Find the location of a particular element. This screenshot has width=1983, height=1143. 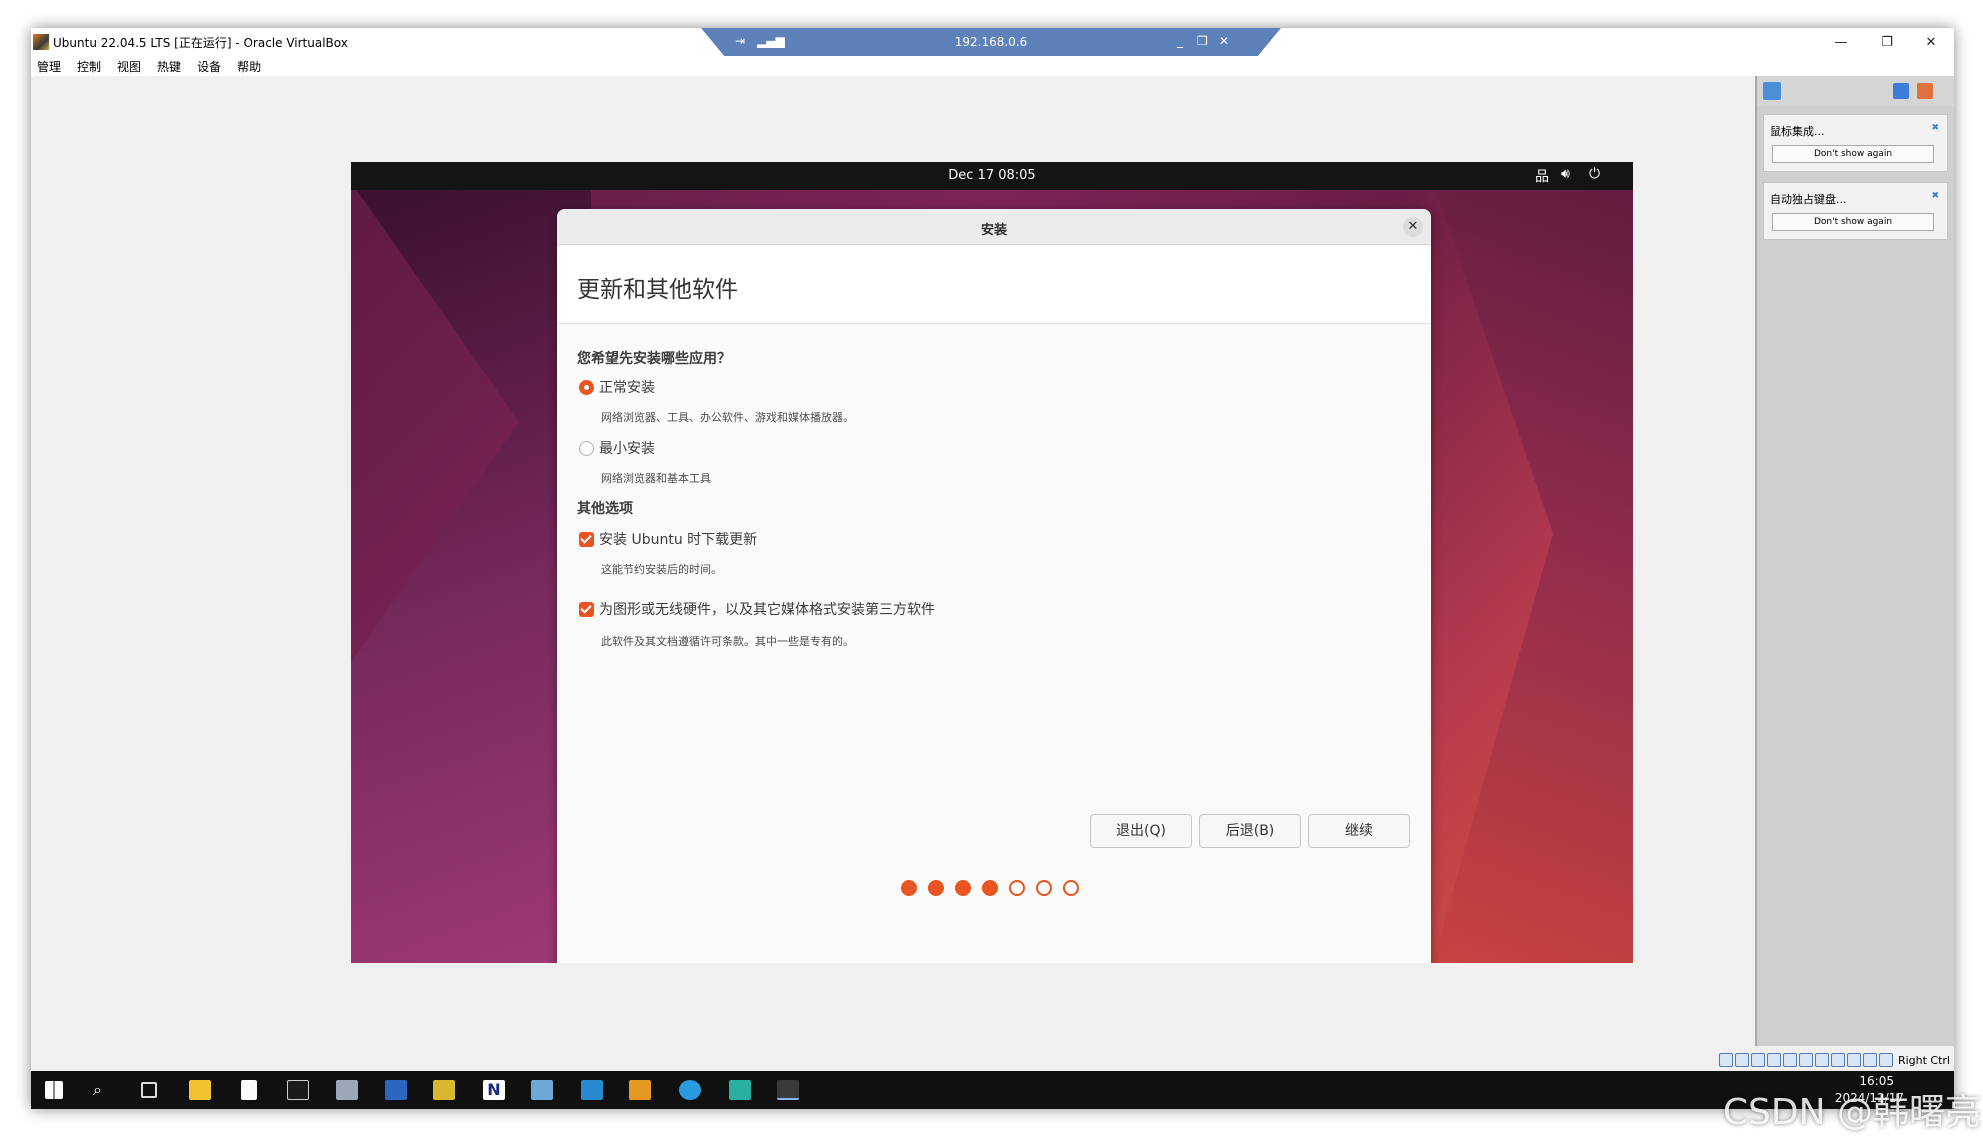

remote-desktop-icon is located at coordinates (396, 1090).